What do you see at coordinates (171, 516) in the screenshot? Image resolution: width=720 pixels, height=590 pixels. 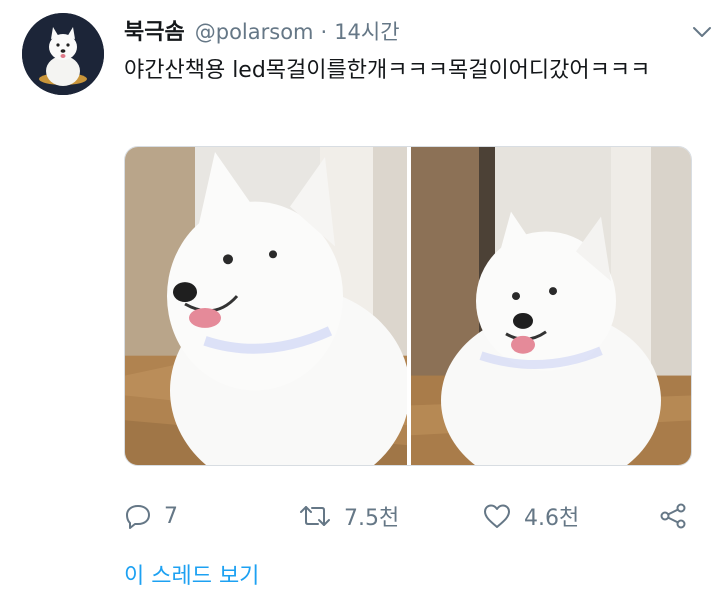 I see `reply-count: 7` at bounding box center [171, 516].